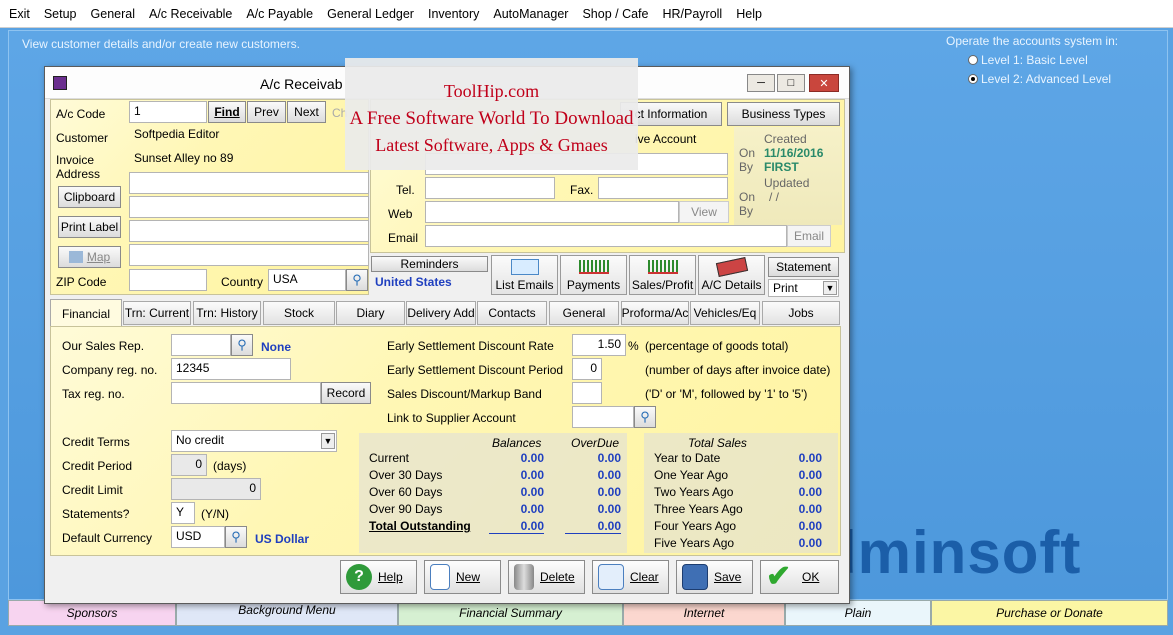 The height and width of the screenshot is (635, 1173). What do you see at coordinates (306, 112) in the screenshot?
I see `next-button: Next` at bounding box center [306, 112].